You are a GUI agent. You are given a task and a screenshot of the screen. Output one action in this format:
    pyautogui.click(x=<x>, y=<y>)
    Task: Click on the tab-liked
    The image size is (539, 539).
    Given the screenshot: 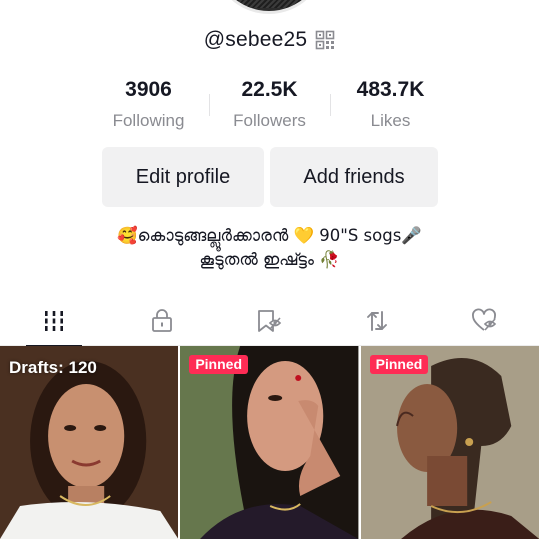 What is the action you would take?
    pyautogui.click(x=485, y=321)
    